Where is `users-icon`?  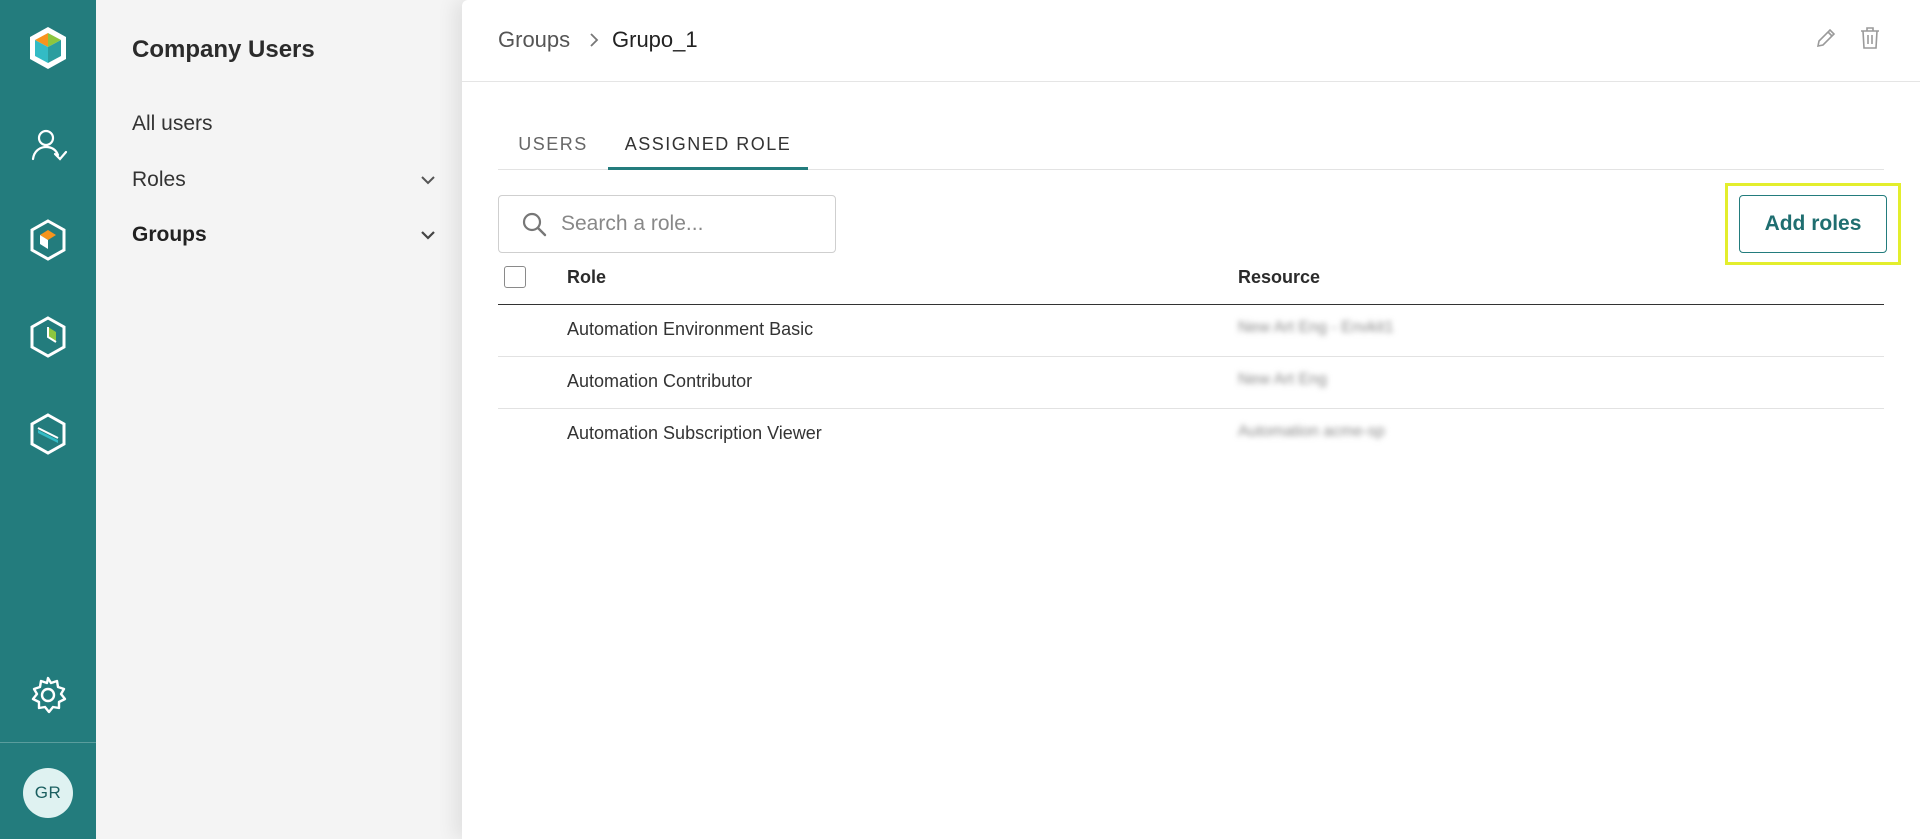
users-icon is located at coordinates (48, 146).